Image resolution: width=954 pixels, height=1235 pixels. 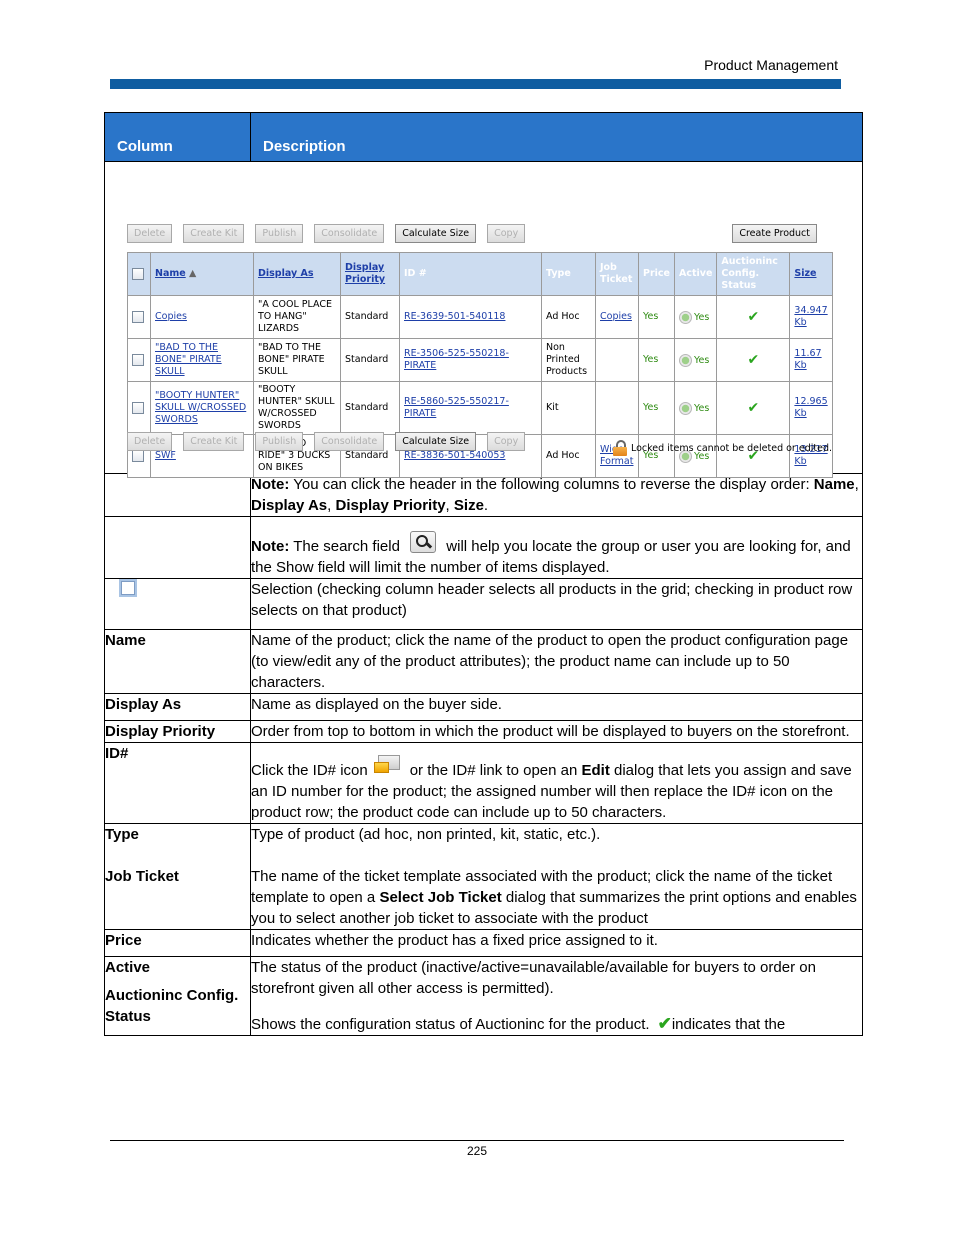 I want to click on product-name-link: "BOOTY HUNTER" SKULL W/CROSSED SWORDS, so click(x=200, y=407).